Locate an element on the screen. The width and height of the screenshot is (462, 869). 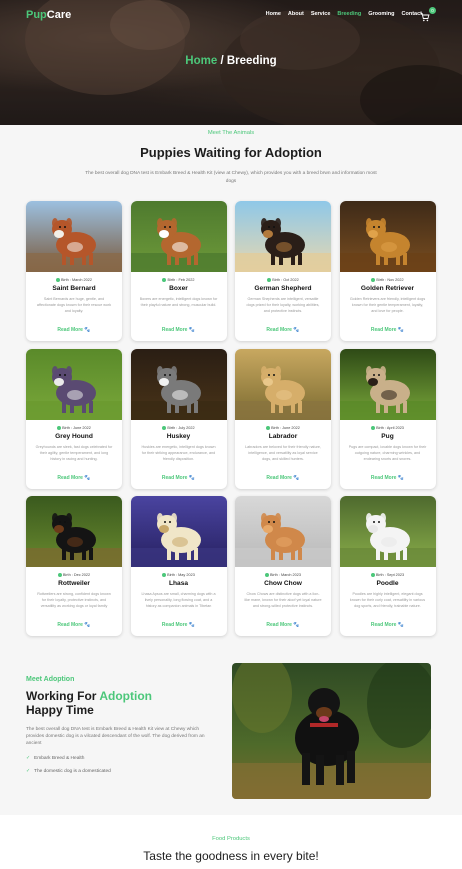
birth-date: Birth : June 2022 is located at coordinates (74, 427).